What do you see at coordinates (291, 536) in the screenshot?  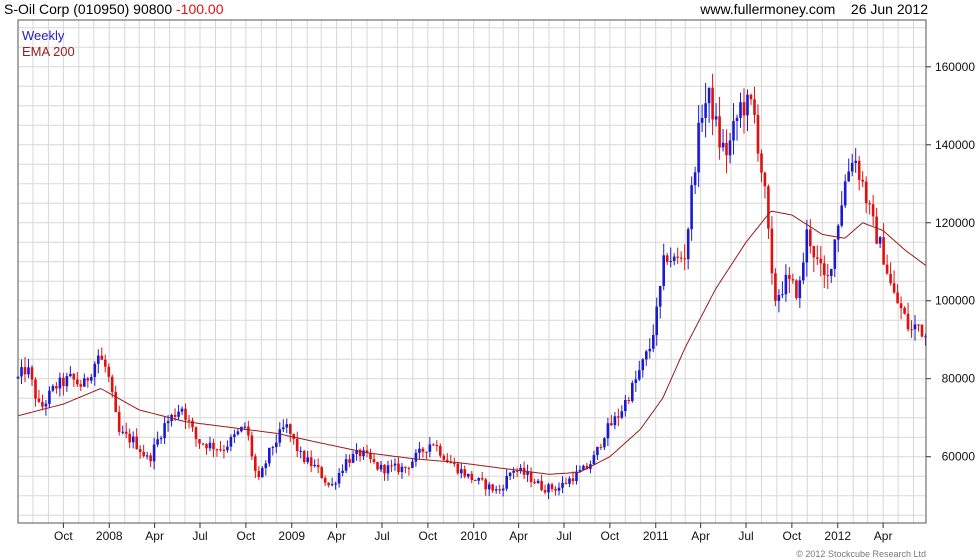 I see `x-tick-label: 2009` at bounding box center [291, 536].